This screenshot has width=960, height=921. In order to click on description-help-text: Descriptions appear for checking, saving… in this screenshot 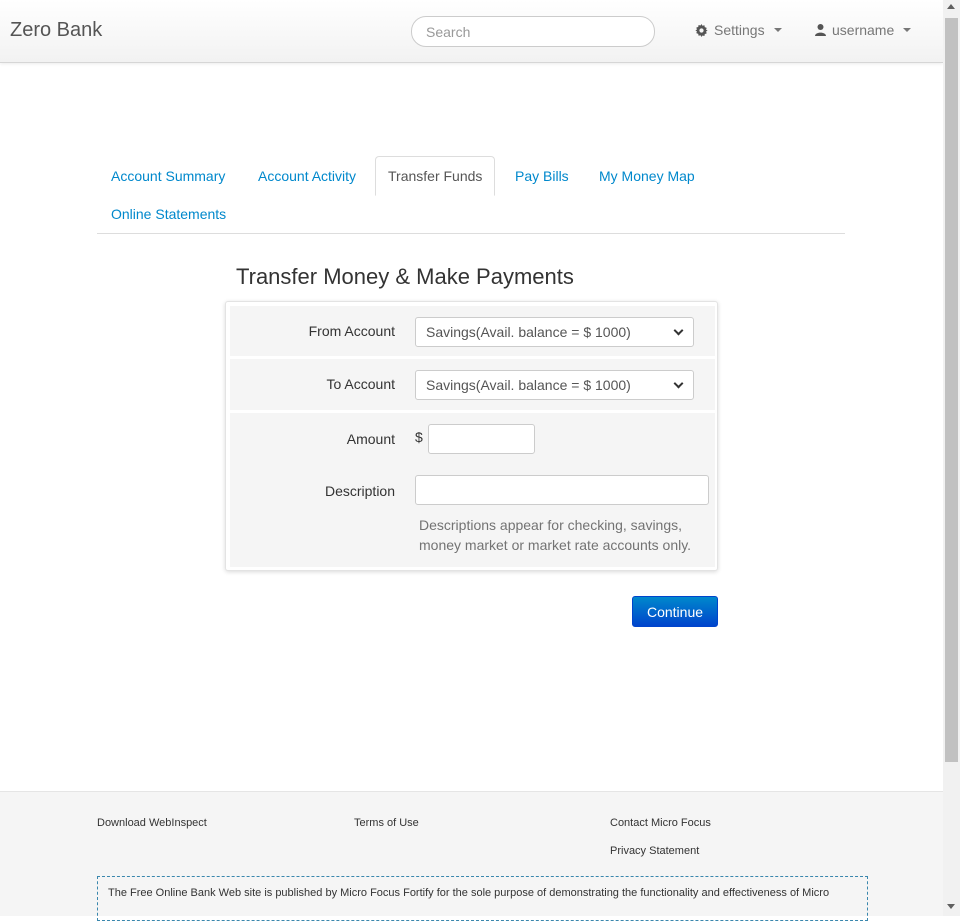, I will do `click(555, 535)`.